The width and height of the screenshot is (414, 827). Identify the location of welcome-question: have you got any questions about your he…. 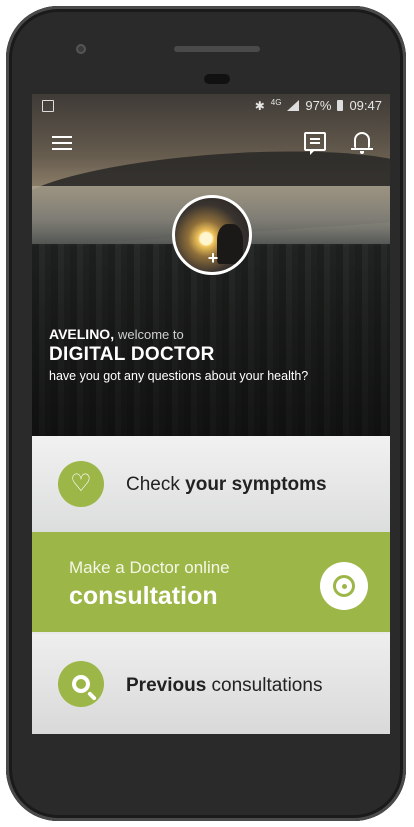
(179, 376).